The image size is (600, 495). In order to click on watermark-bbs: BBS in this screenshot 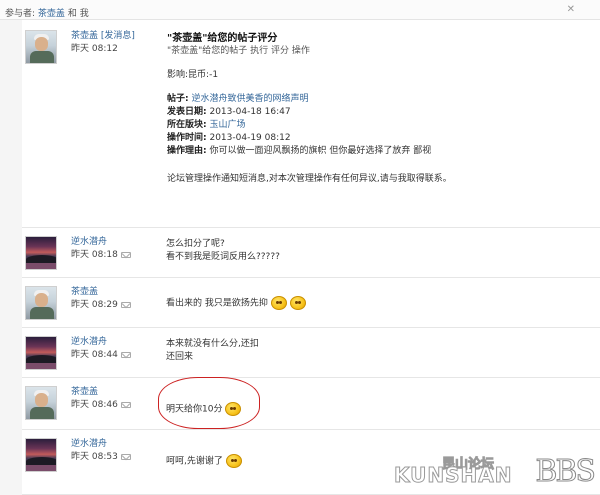, I will do `click(566, 472)`.